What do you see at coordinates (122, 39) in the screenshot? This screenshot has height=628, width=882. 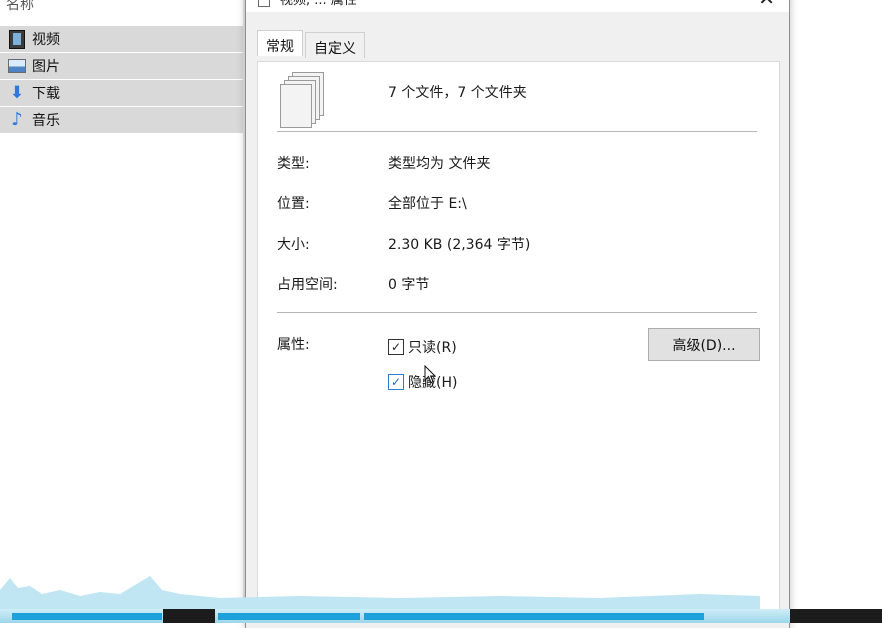 I see `folder-row-videos: 视频` at bounding box center [122, 39].